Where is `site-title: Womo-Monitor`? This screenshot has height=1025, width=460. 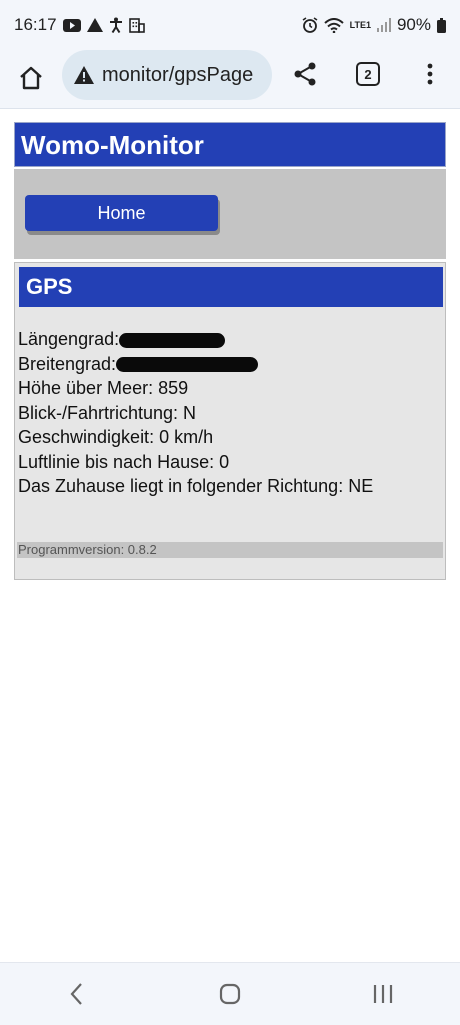 site-title: Womo-Monitor is located at coordinates (230, 144).